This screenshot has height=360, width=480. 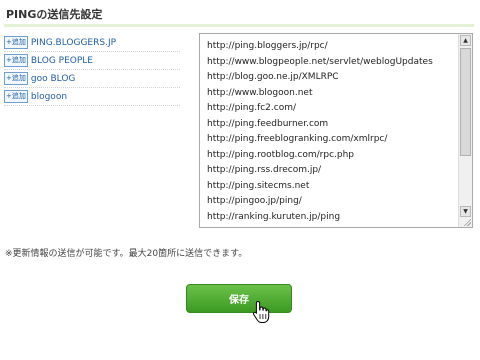 What do you see at coordinates (62, 61) in the screenshot?
I see `ping-service-link: BLOG PEOPLE` at bounding box center [62, 61].